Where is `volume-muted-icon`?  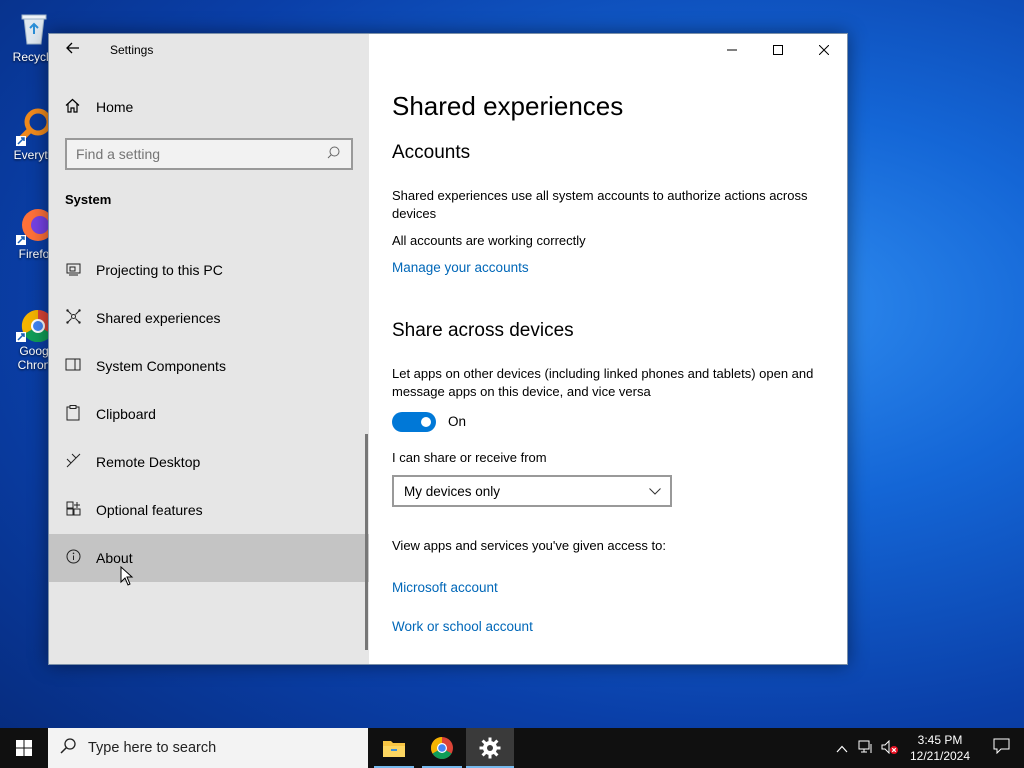 volume-muted-icon is located at coordinates (889, 746).